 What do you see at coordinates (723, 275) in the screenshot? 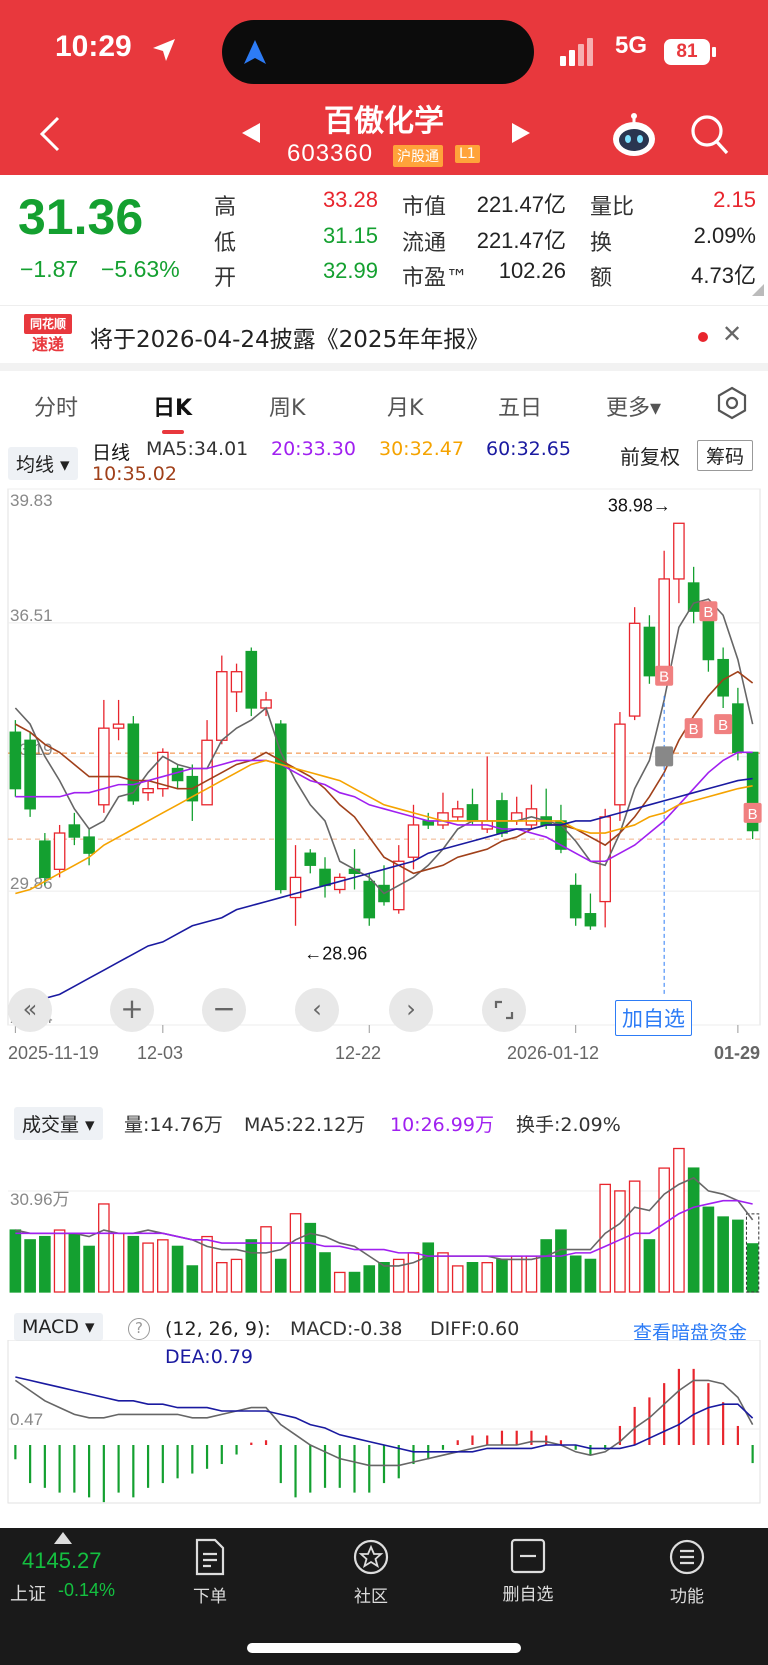
I see `amount-value: 4.73亿` at bounding box center [723, 275].